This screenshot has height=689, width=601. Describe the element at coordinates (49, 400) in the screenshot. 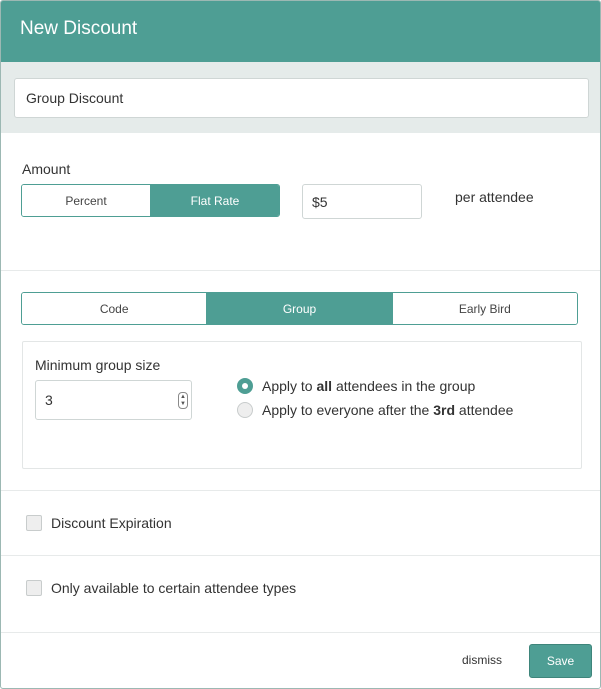

I see `min-group-size-value: 3` at that location.